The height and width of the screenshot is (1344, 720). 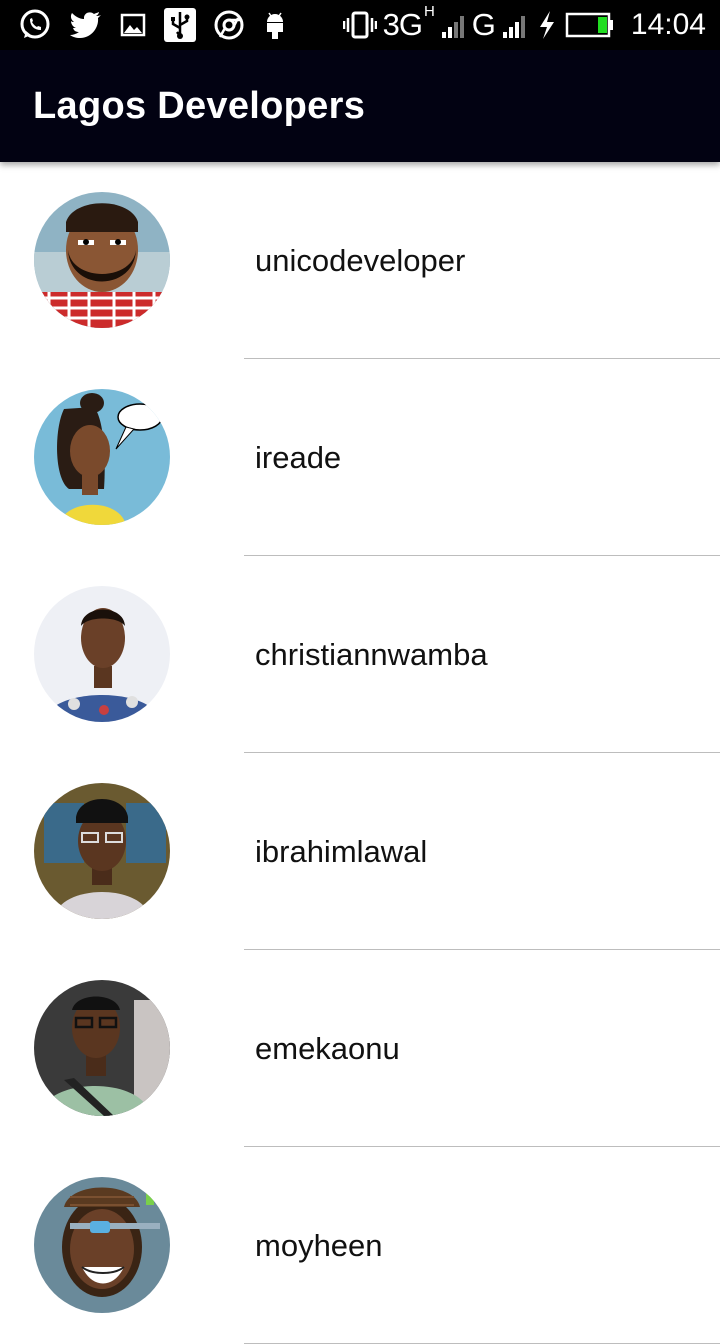 I want to click on list-item: christiannwamba, so click(x=360, y=654).